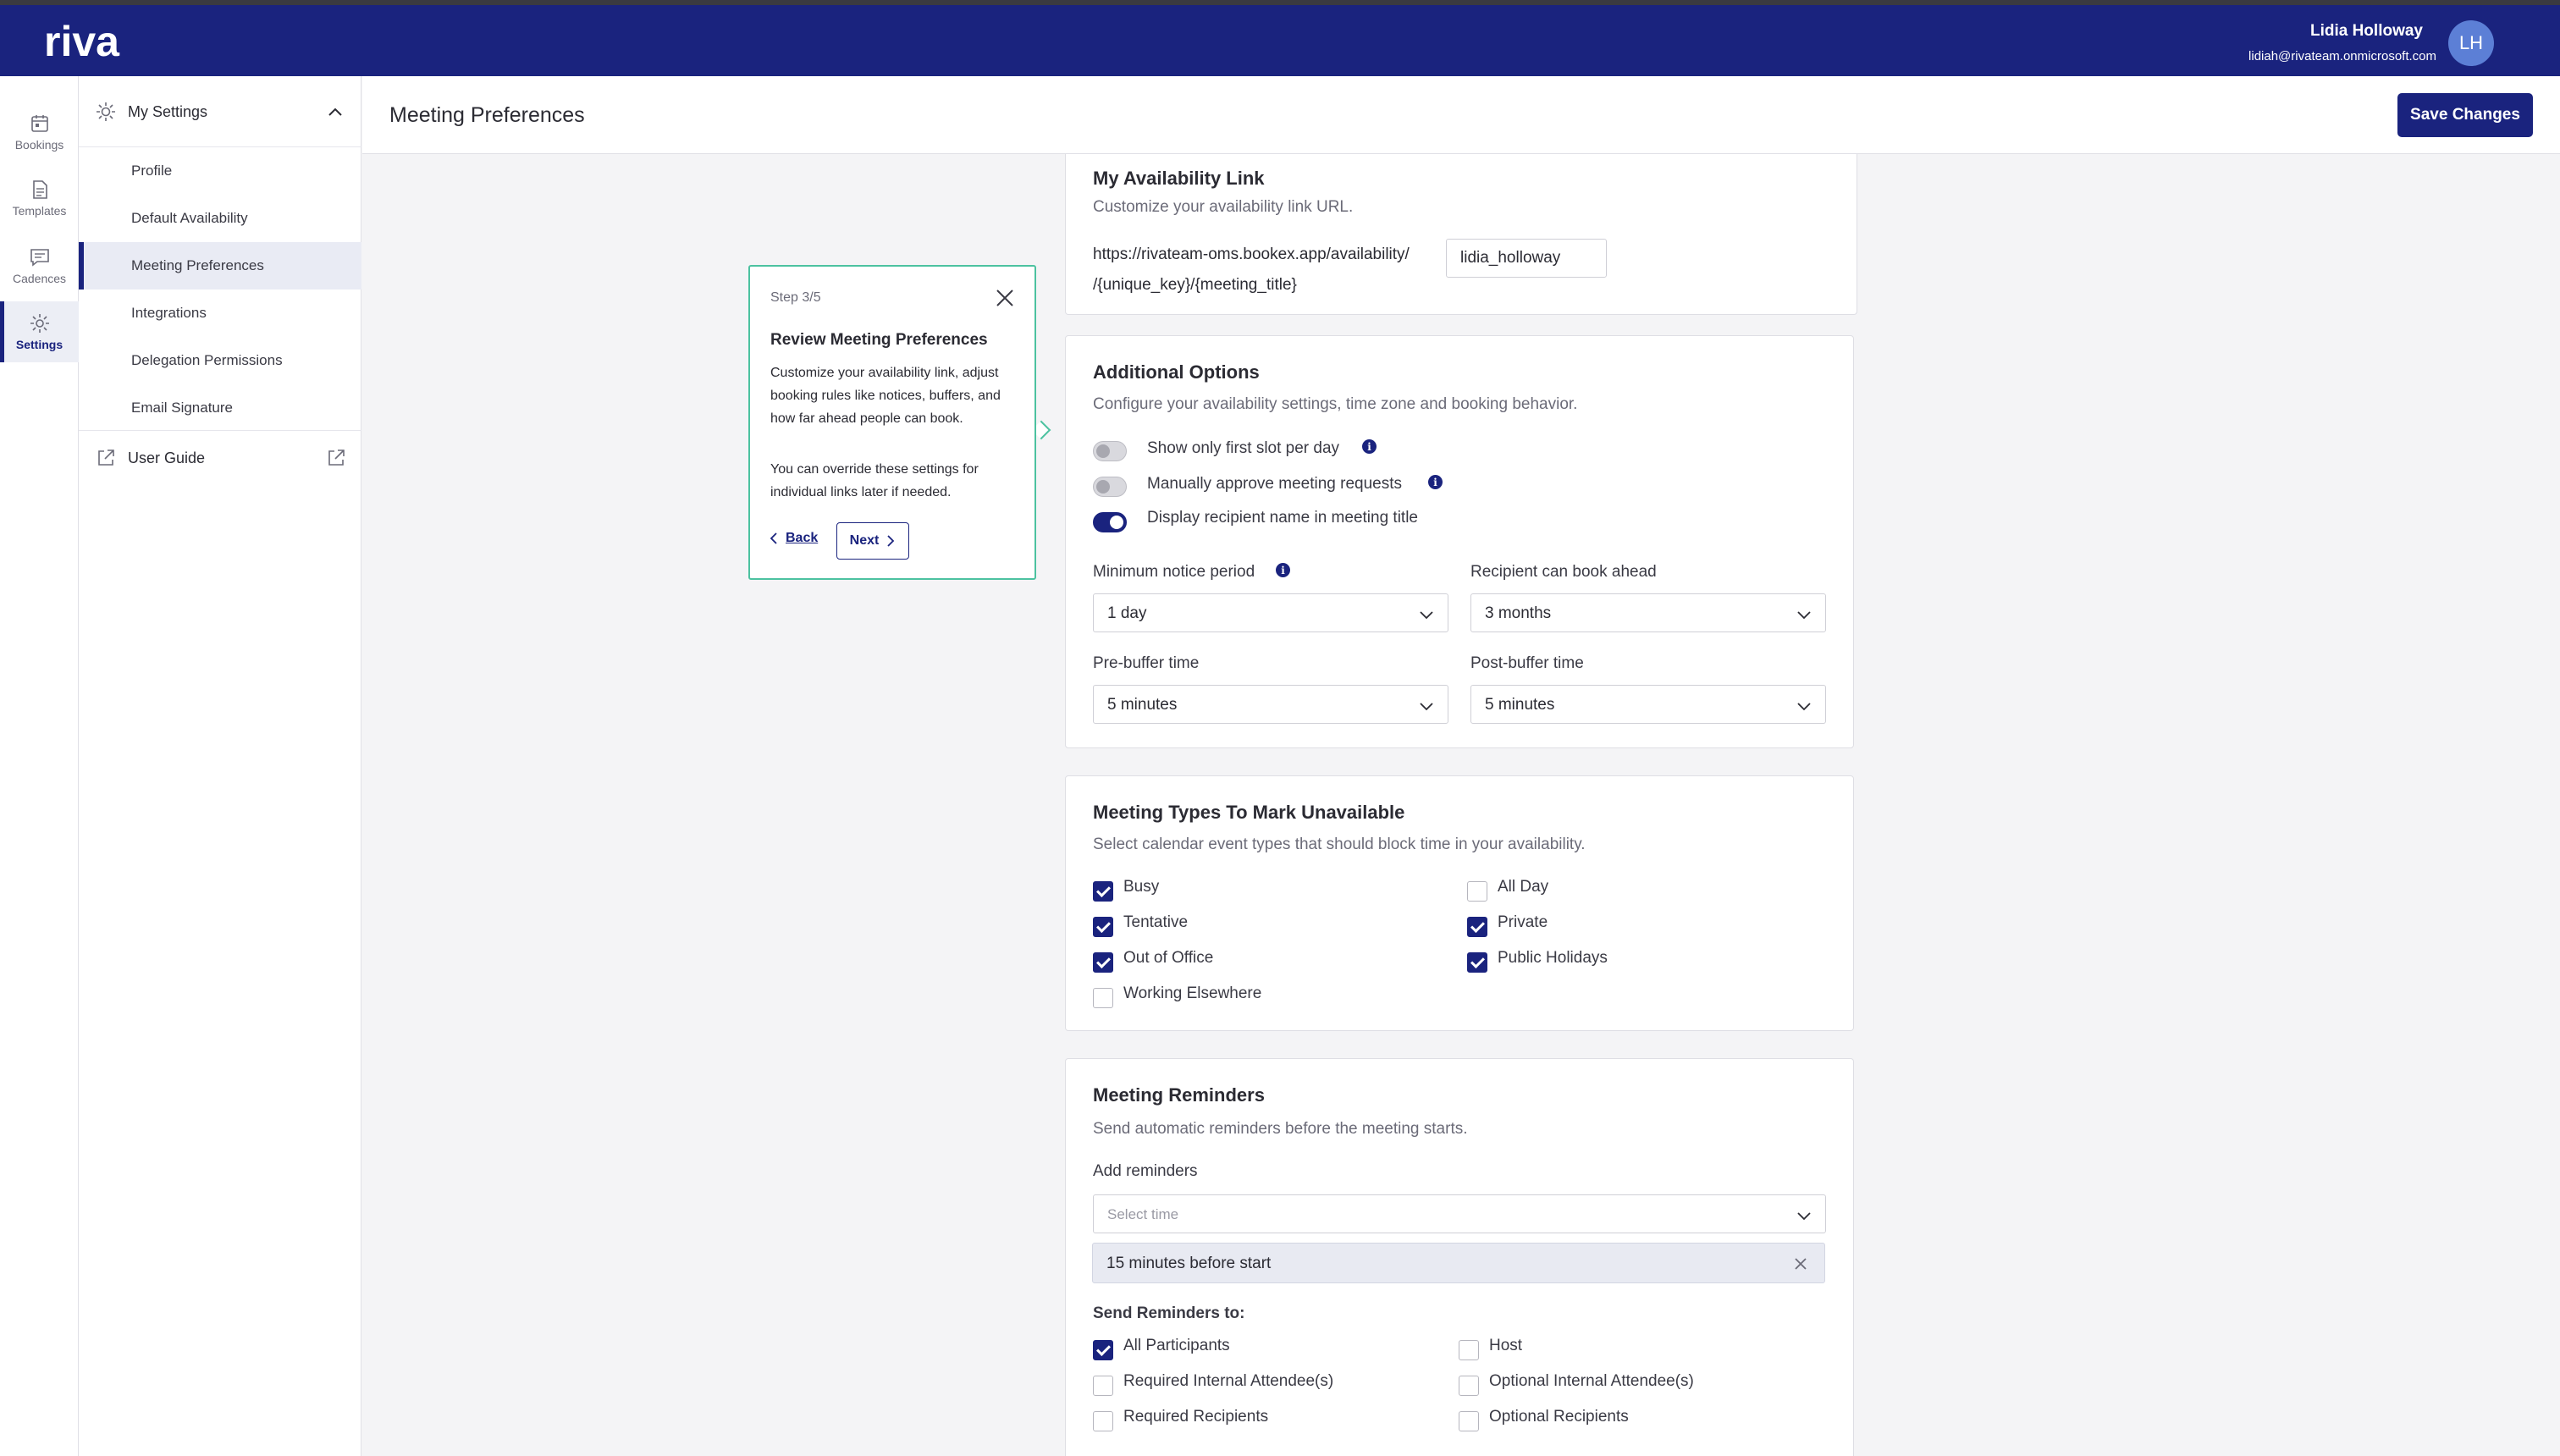  What do you see at coordinates (2366, 31) in the screenshot?
I see `user-name: Lidia Holloway` at bounding box center [2366, 31].